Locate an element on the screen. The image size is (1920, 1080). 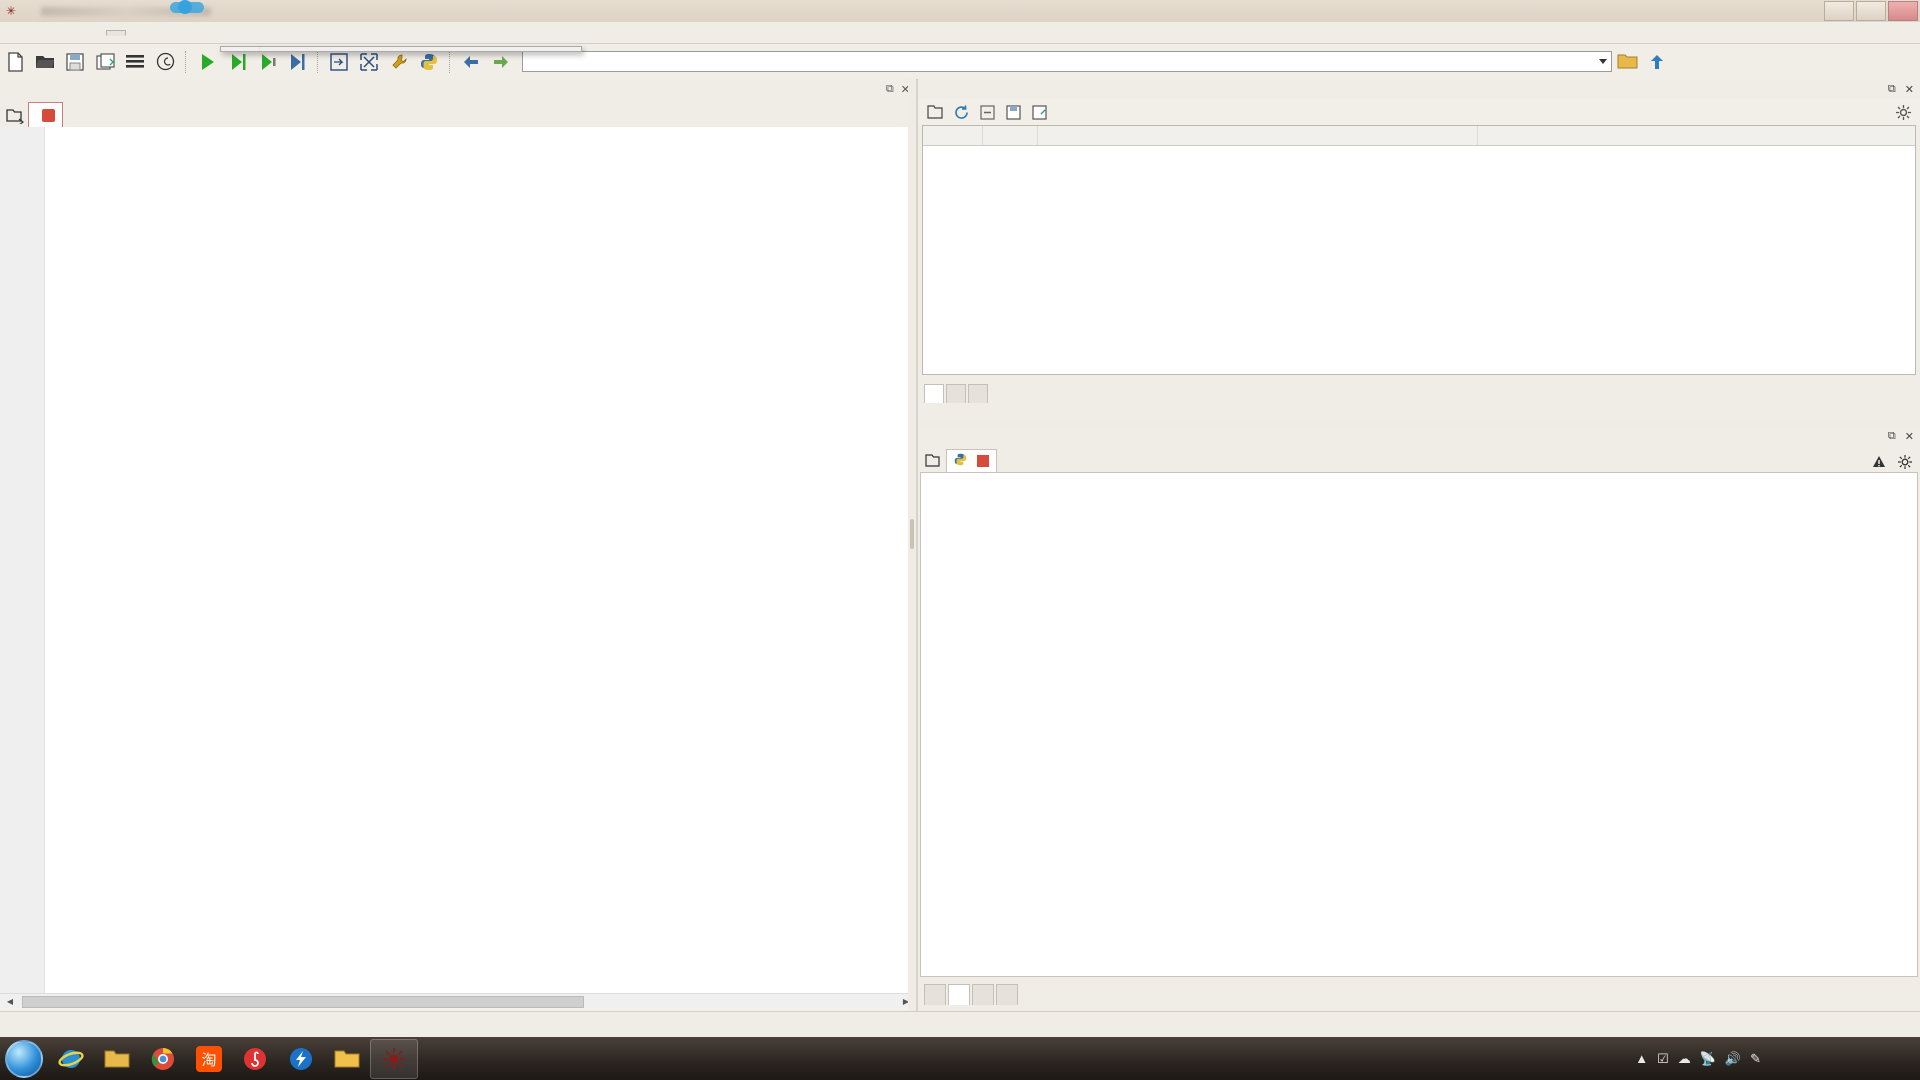
run-icon is located at coordinates (207, 62).